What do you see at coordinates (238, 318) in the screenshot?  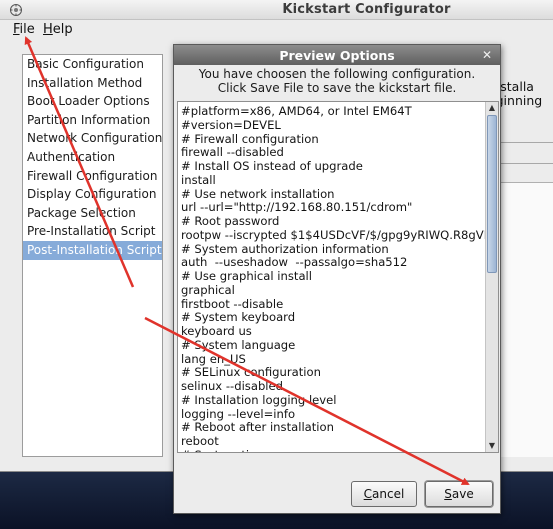 I see `code-line: # System keyboard` at bounding box center [238, 318].